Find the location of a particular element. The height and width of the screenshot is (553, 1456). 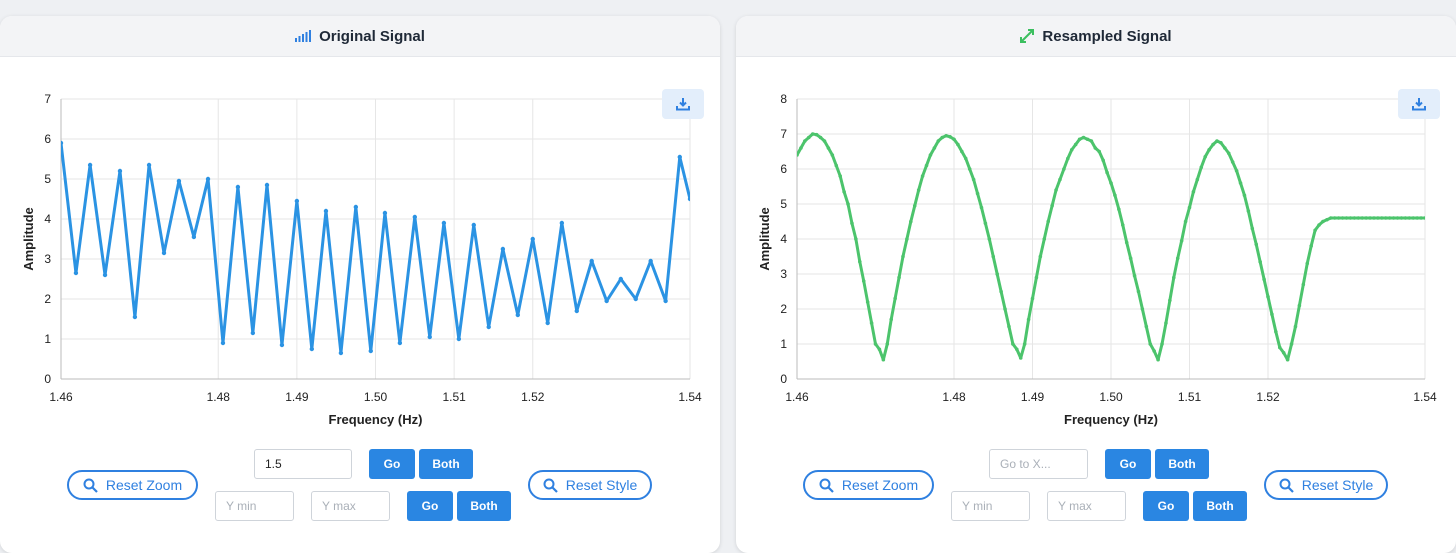

y-axis-title: Amplitude is located at coordinates (764, 239).